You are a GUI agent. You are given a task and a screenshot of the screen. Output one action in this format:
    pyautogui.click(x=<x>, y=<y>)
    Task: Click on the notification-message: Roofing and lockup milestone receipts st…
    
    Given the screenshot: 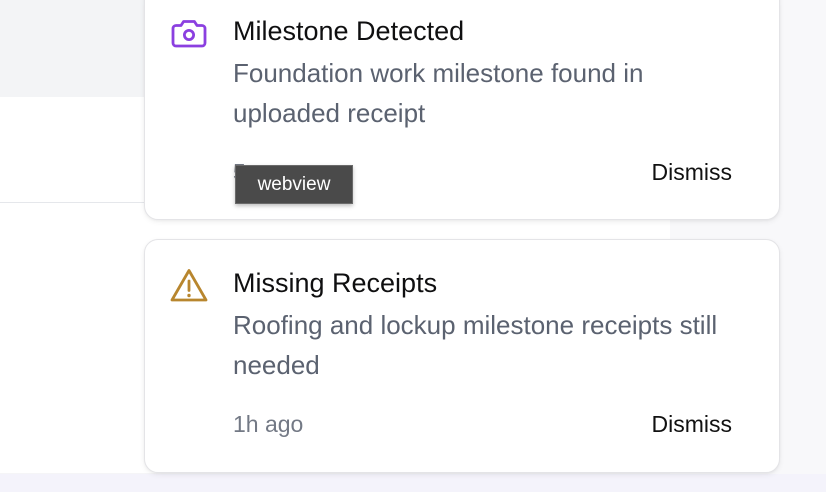 What is the action you would take?
    pyautogui.click(x=475, y=345)
    